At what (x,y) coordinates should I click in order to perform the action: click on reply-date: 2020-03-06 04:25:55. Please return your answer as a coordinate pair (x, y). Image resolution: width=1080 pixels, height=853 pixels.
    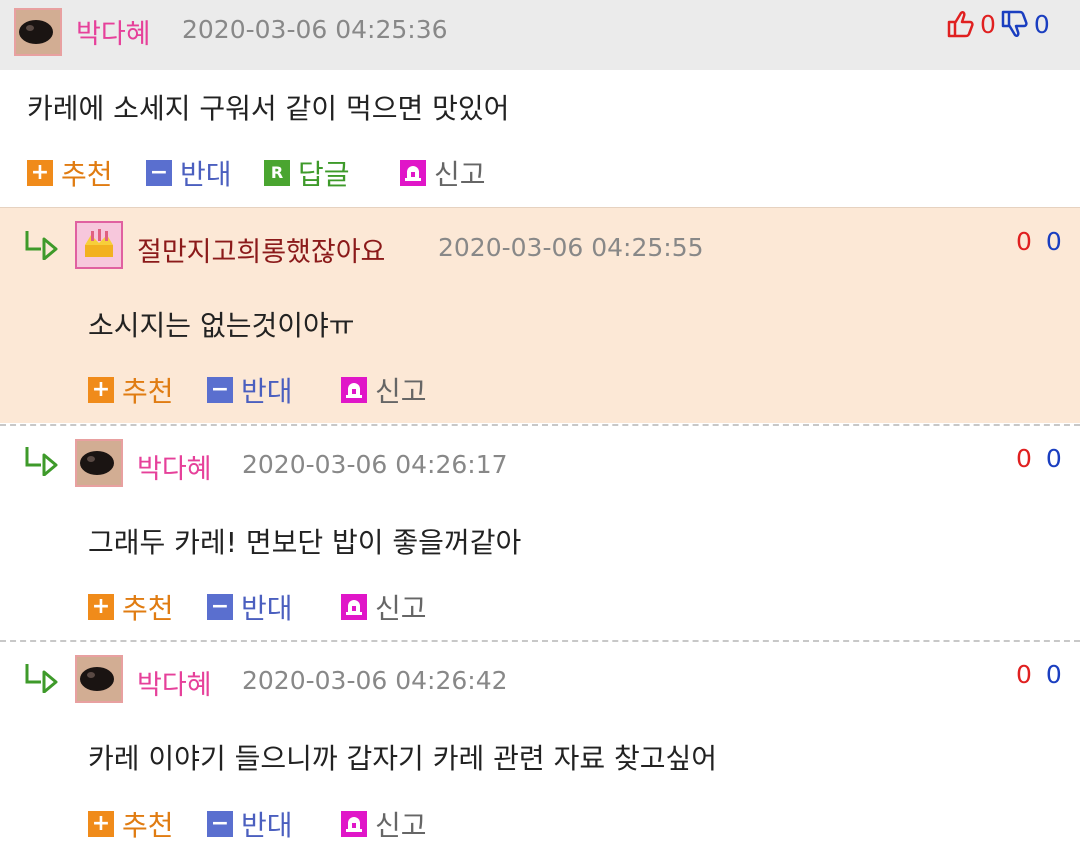
    Looking at the image, I should click on (571, 247).